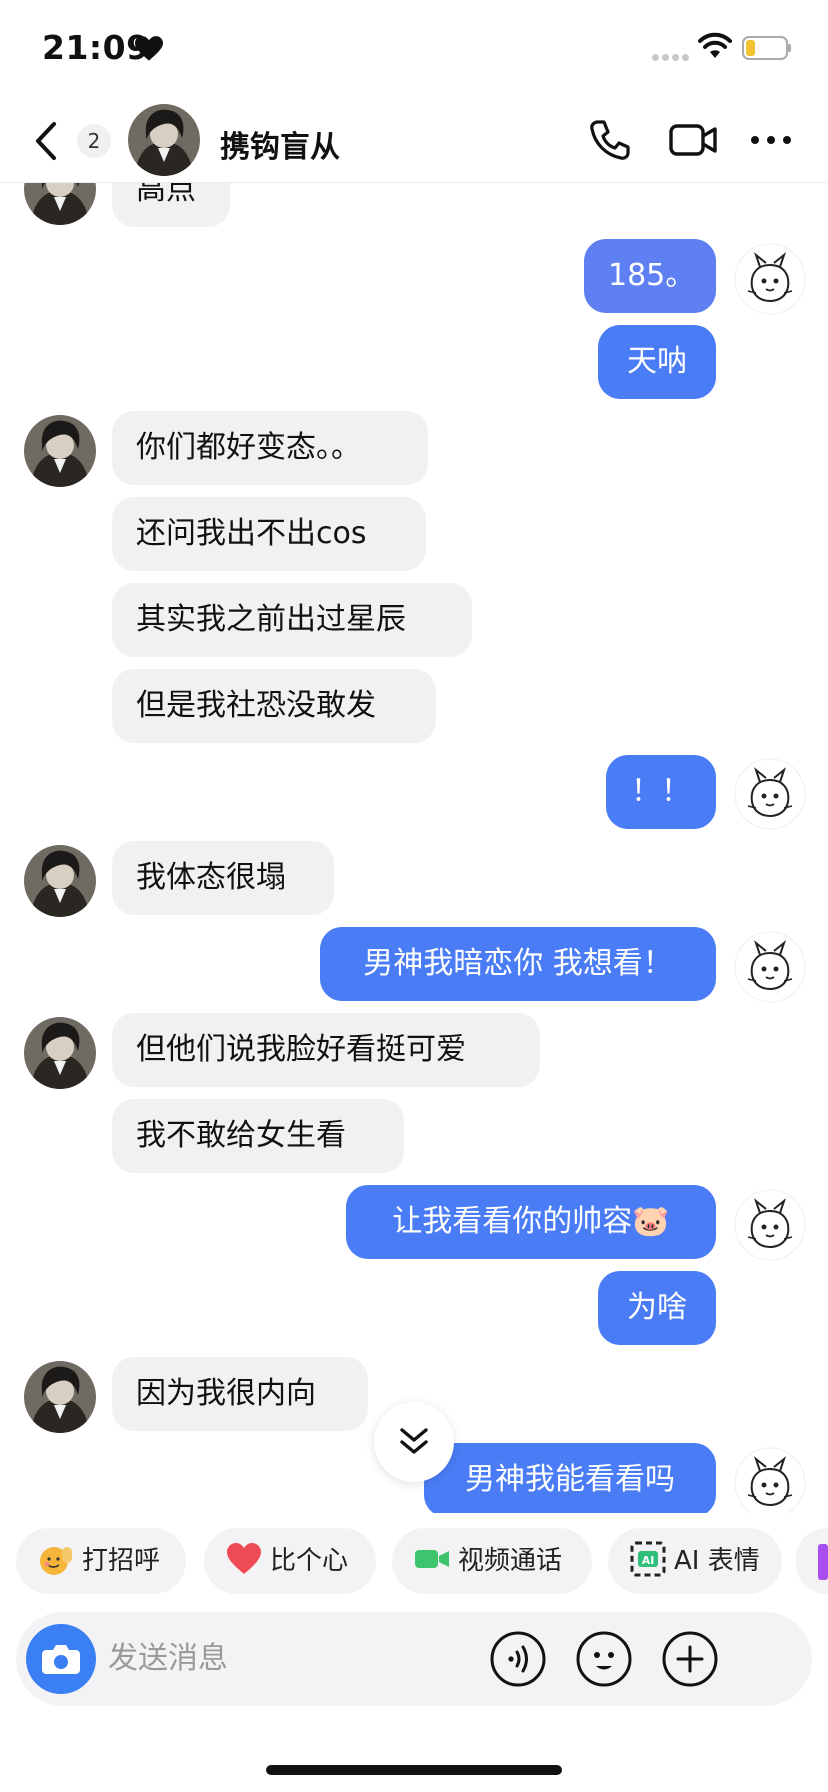 Image resolution: width=828 pixels, height=1792 pixels. What do you see at coordinates (270, 448) in the screenshot?
I see `message-bubble-incoming: 你们都好变态。。` at bounding box center [270, 448].